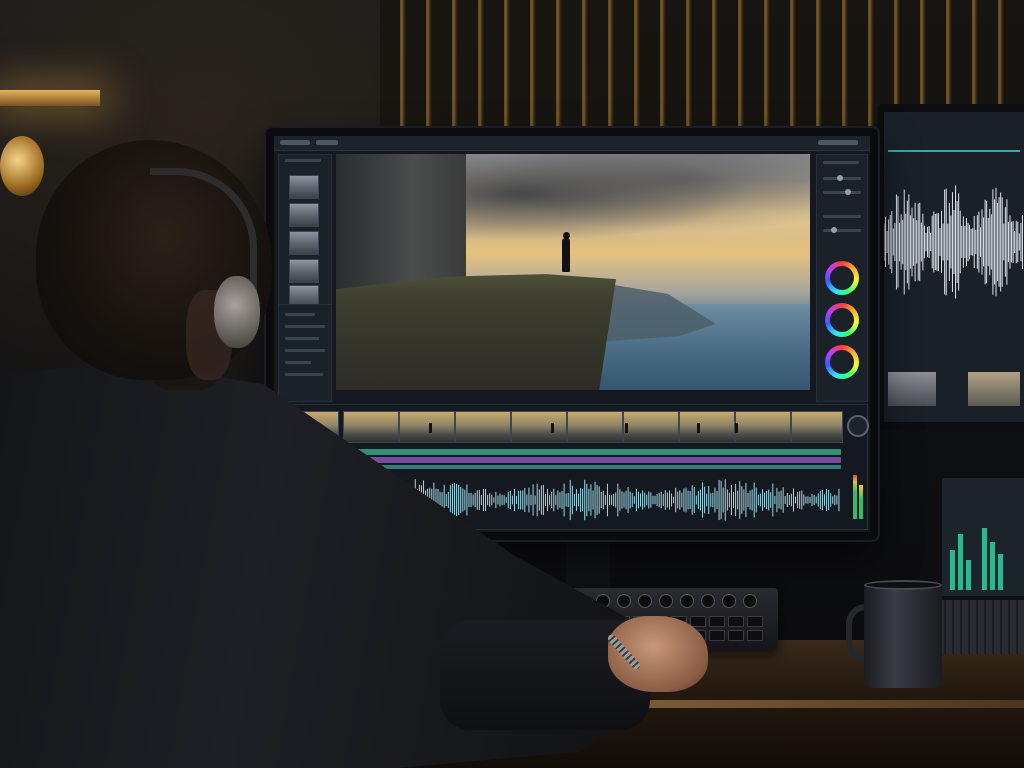  What do you see at coordinates (903, 585) in the screenshot?
I see `mug-rim` at bounding box center [903, 585].